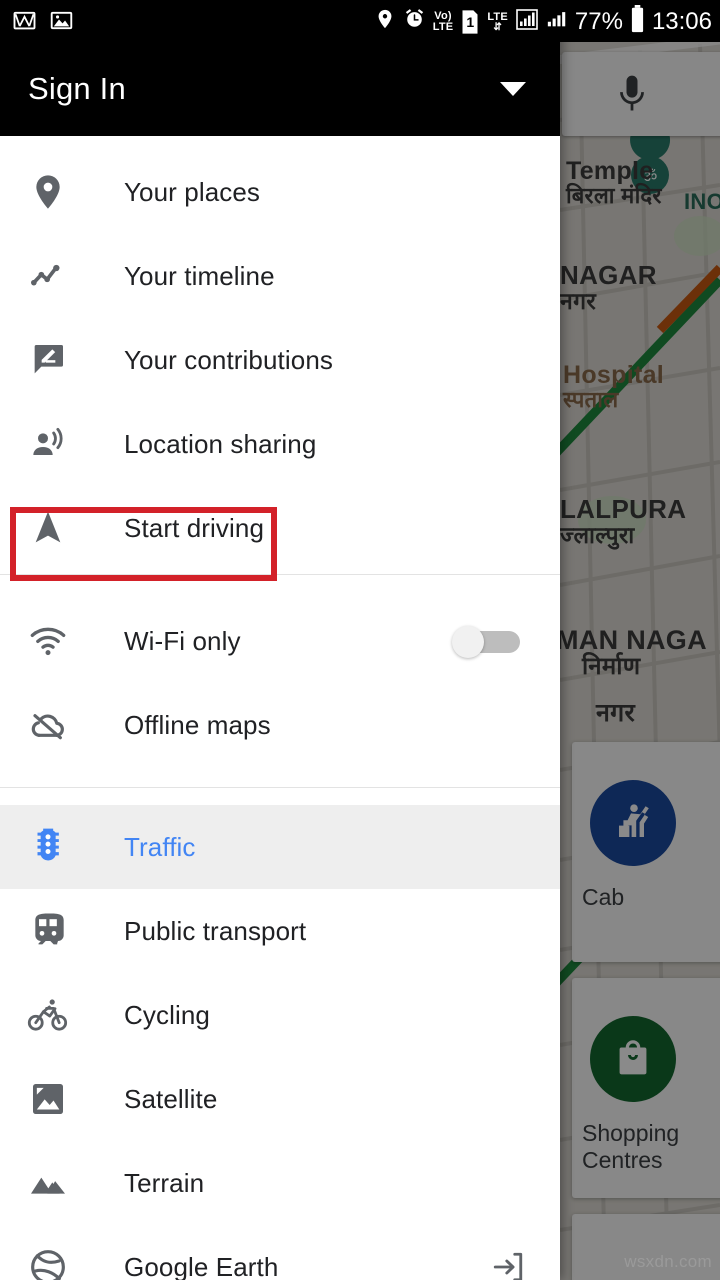 The height and width of the screenshot is (1280, 720). Describe the element at coordinates (280, 143) in the screenshot. I see `list-top-spacer` at that location.